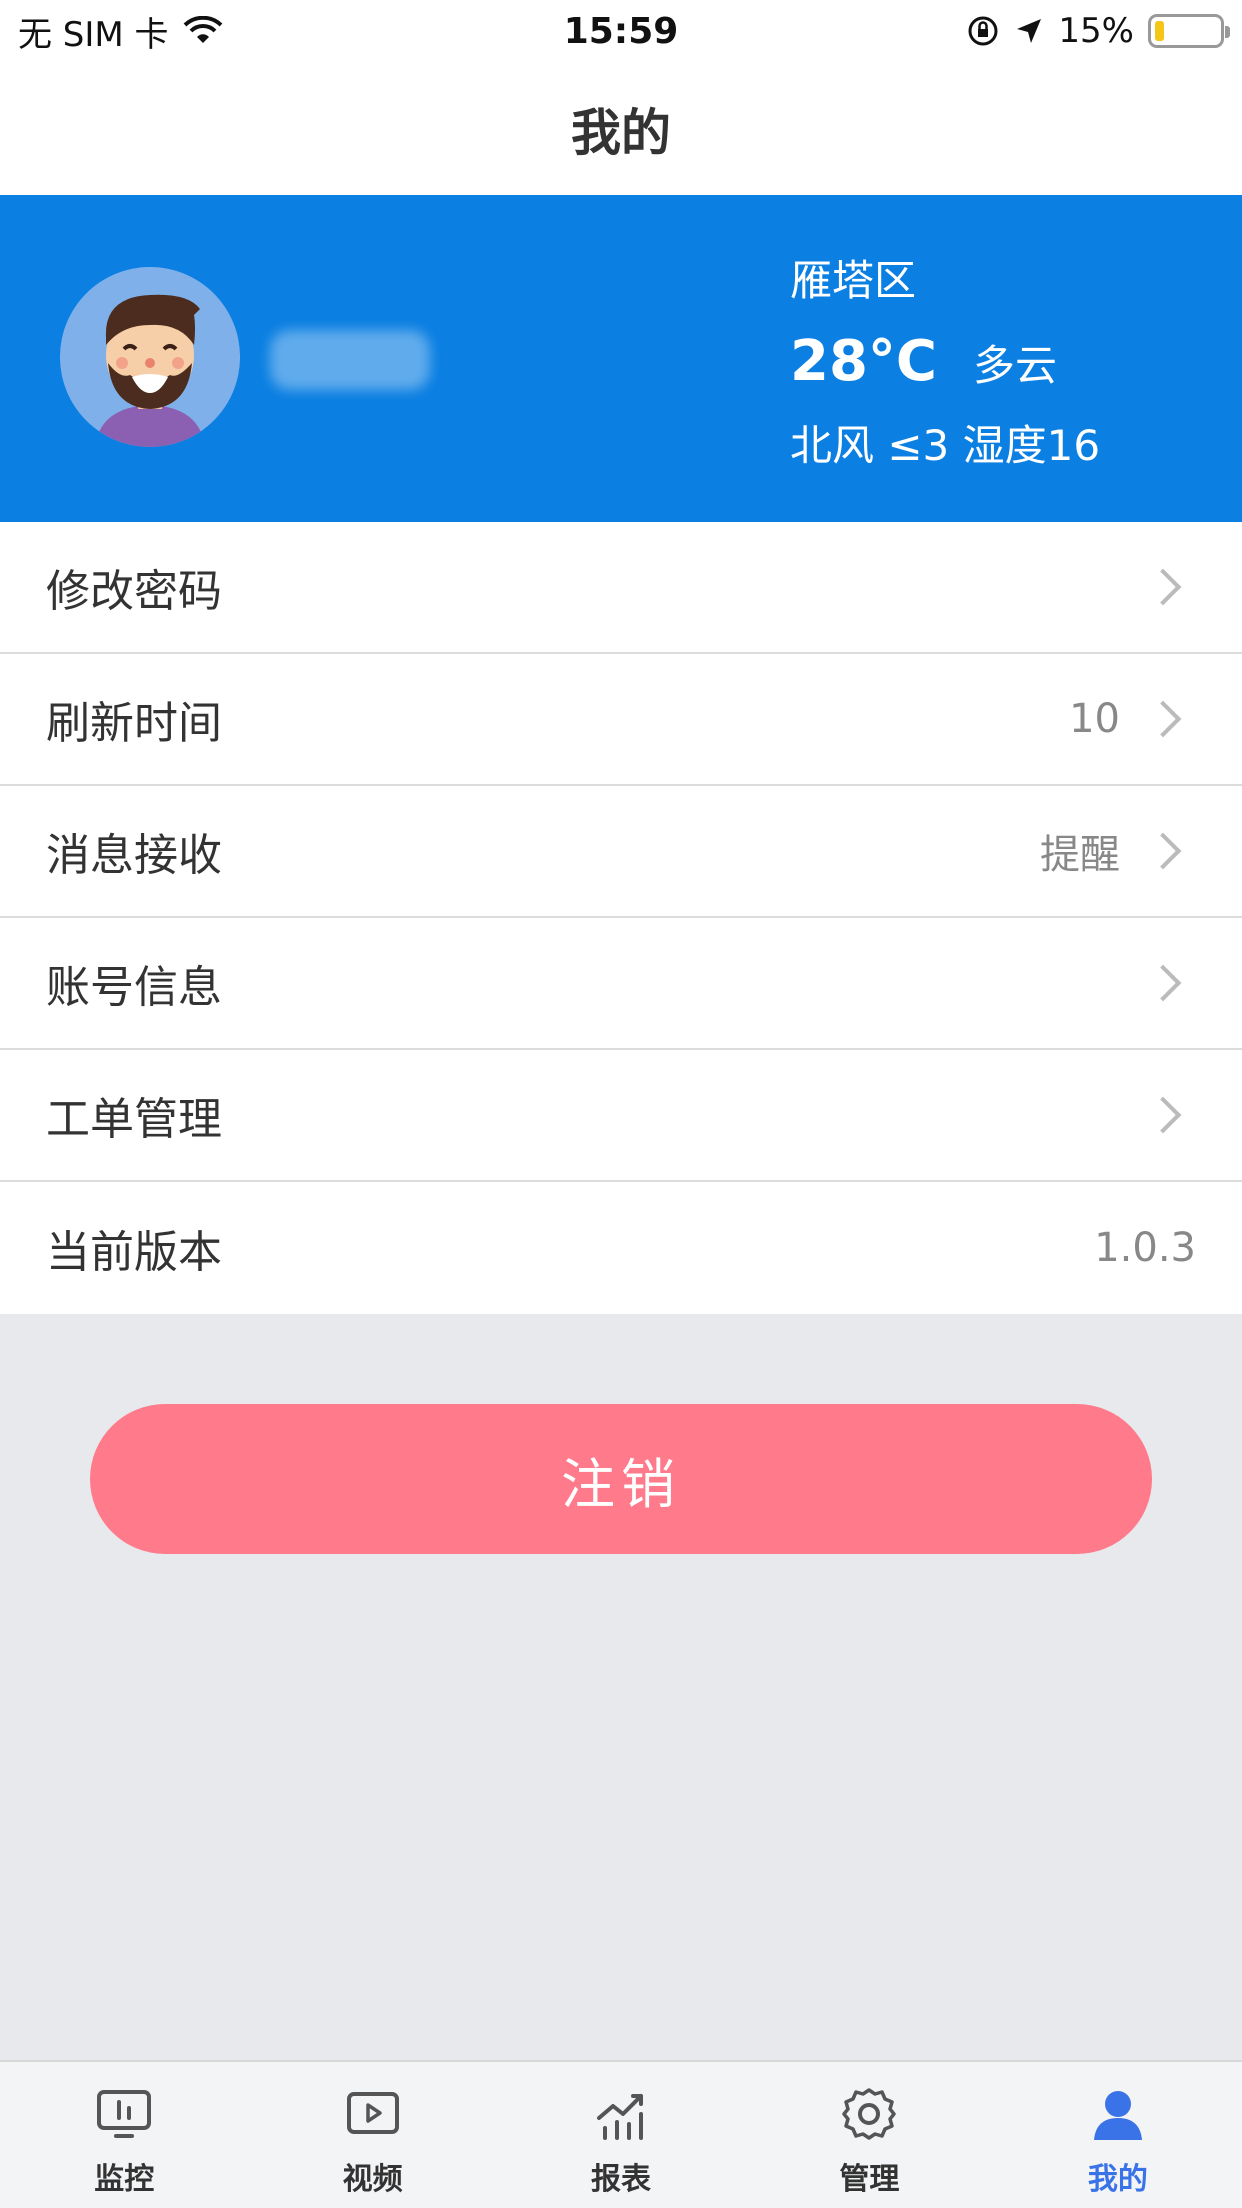 This screenshot has width=1242, height=2208. I want to click on row-label: 工单管理, so click(134, 1119).